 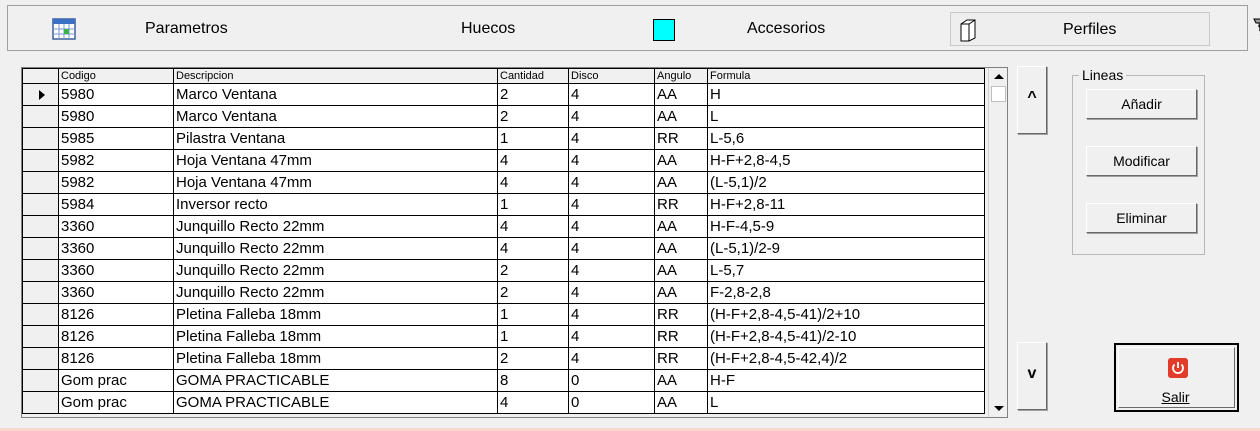 I want to click on vertical-scrollbar, so click(x=997, y=242).